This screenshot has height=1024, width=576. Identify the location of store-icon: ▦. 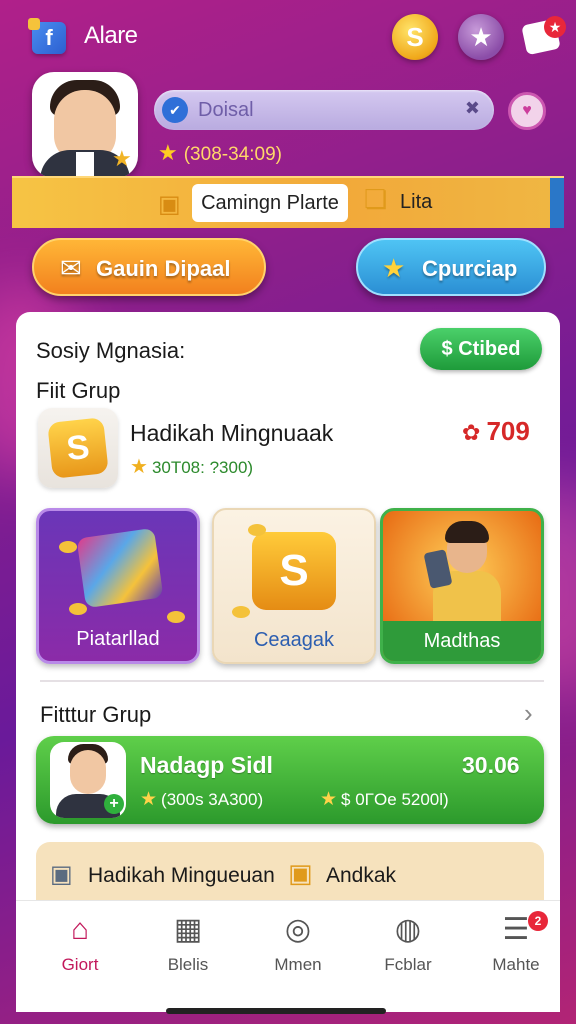
(188, 929).